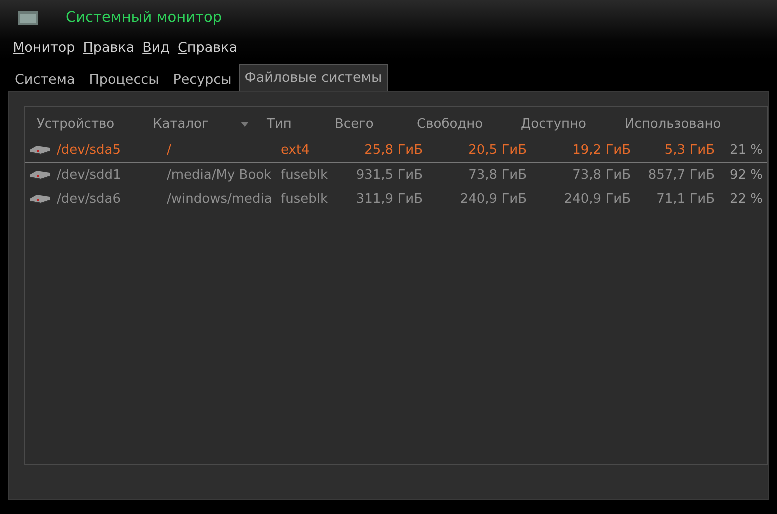  I want to click on column-header: Каталог, so click(200, 124).